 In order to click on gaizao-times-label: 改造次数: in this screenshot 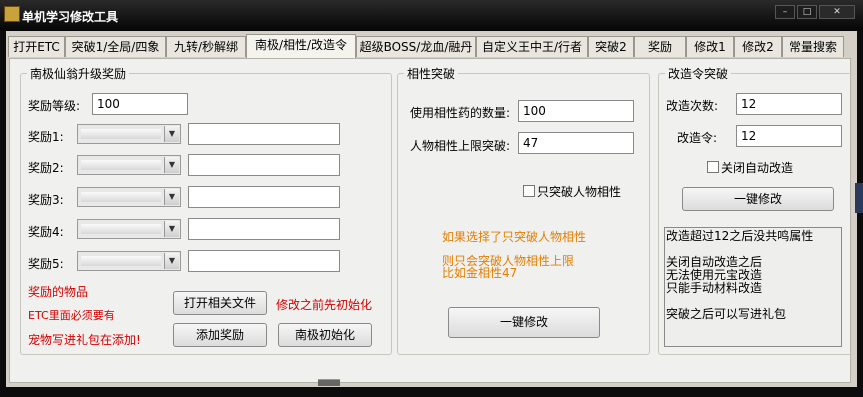, I will do `click(692, 106)`.